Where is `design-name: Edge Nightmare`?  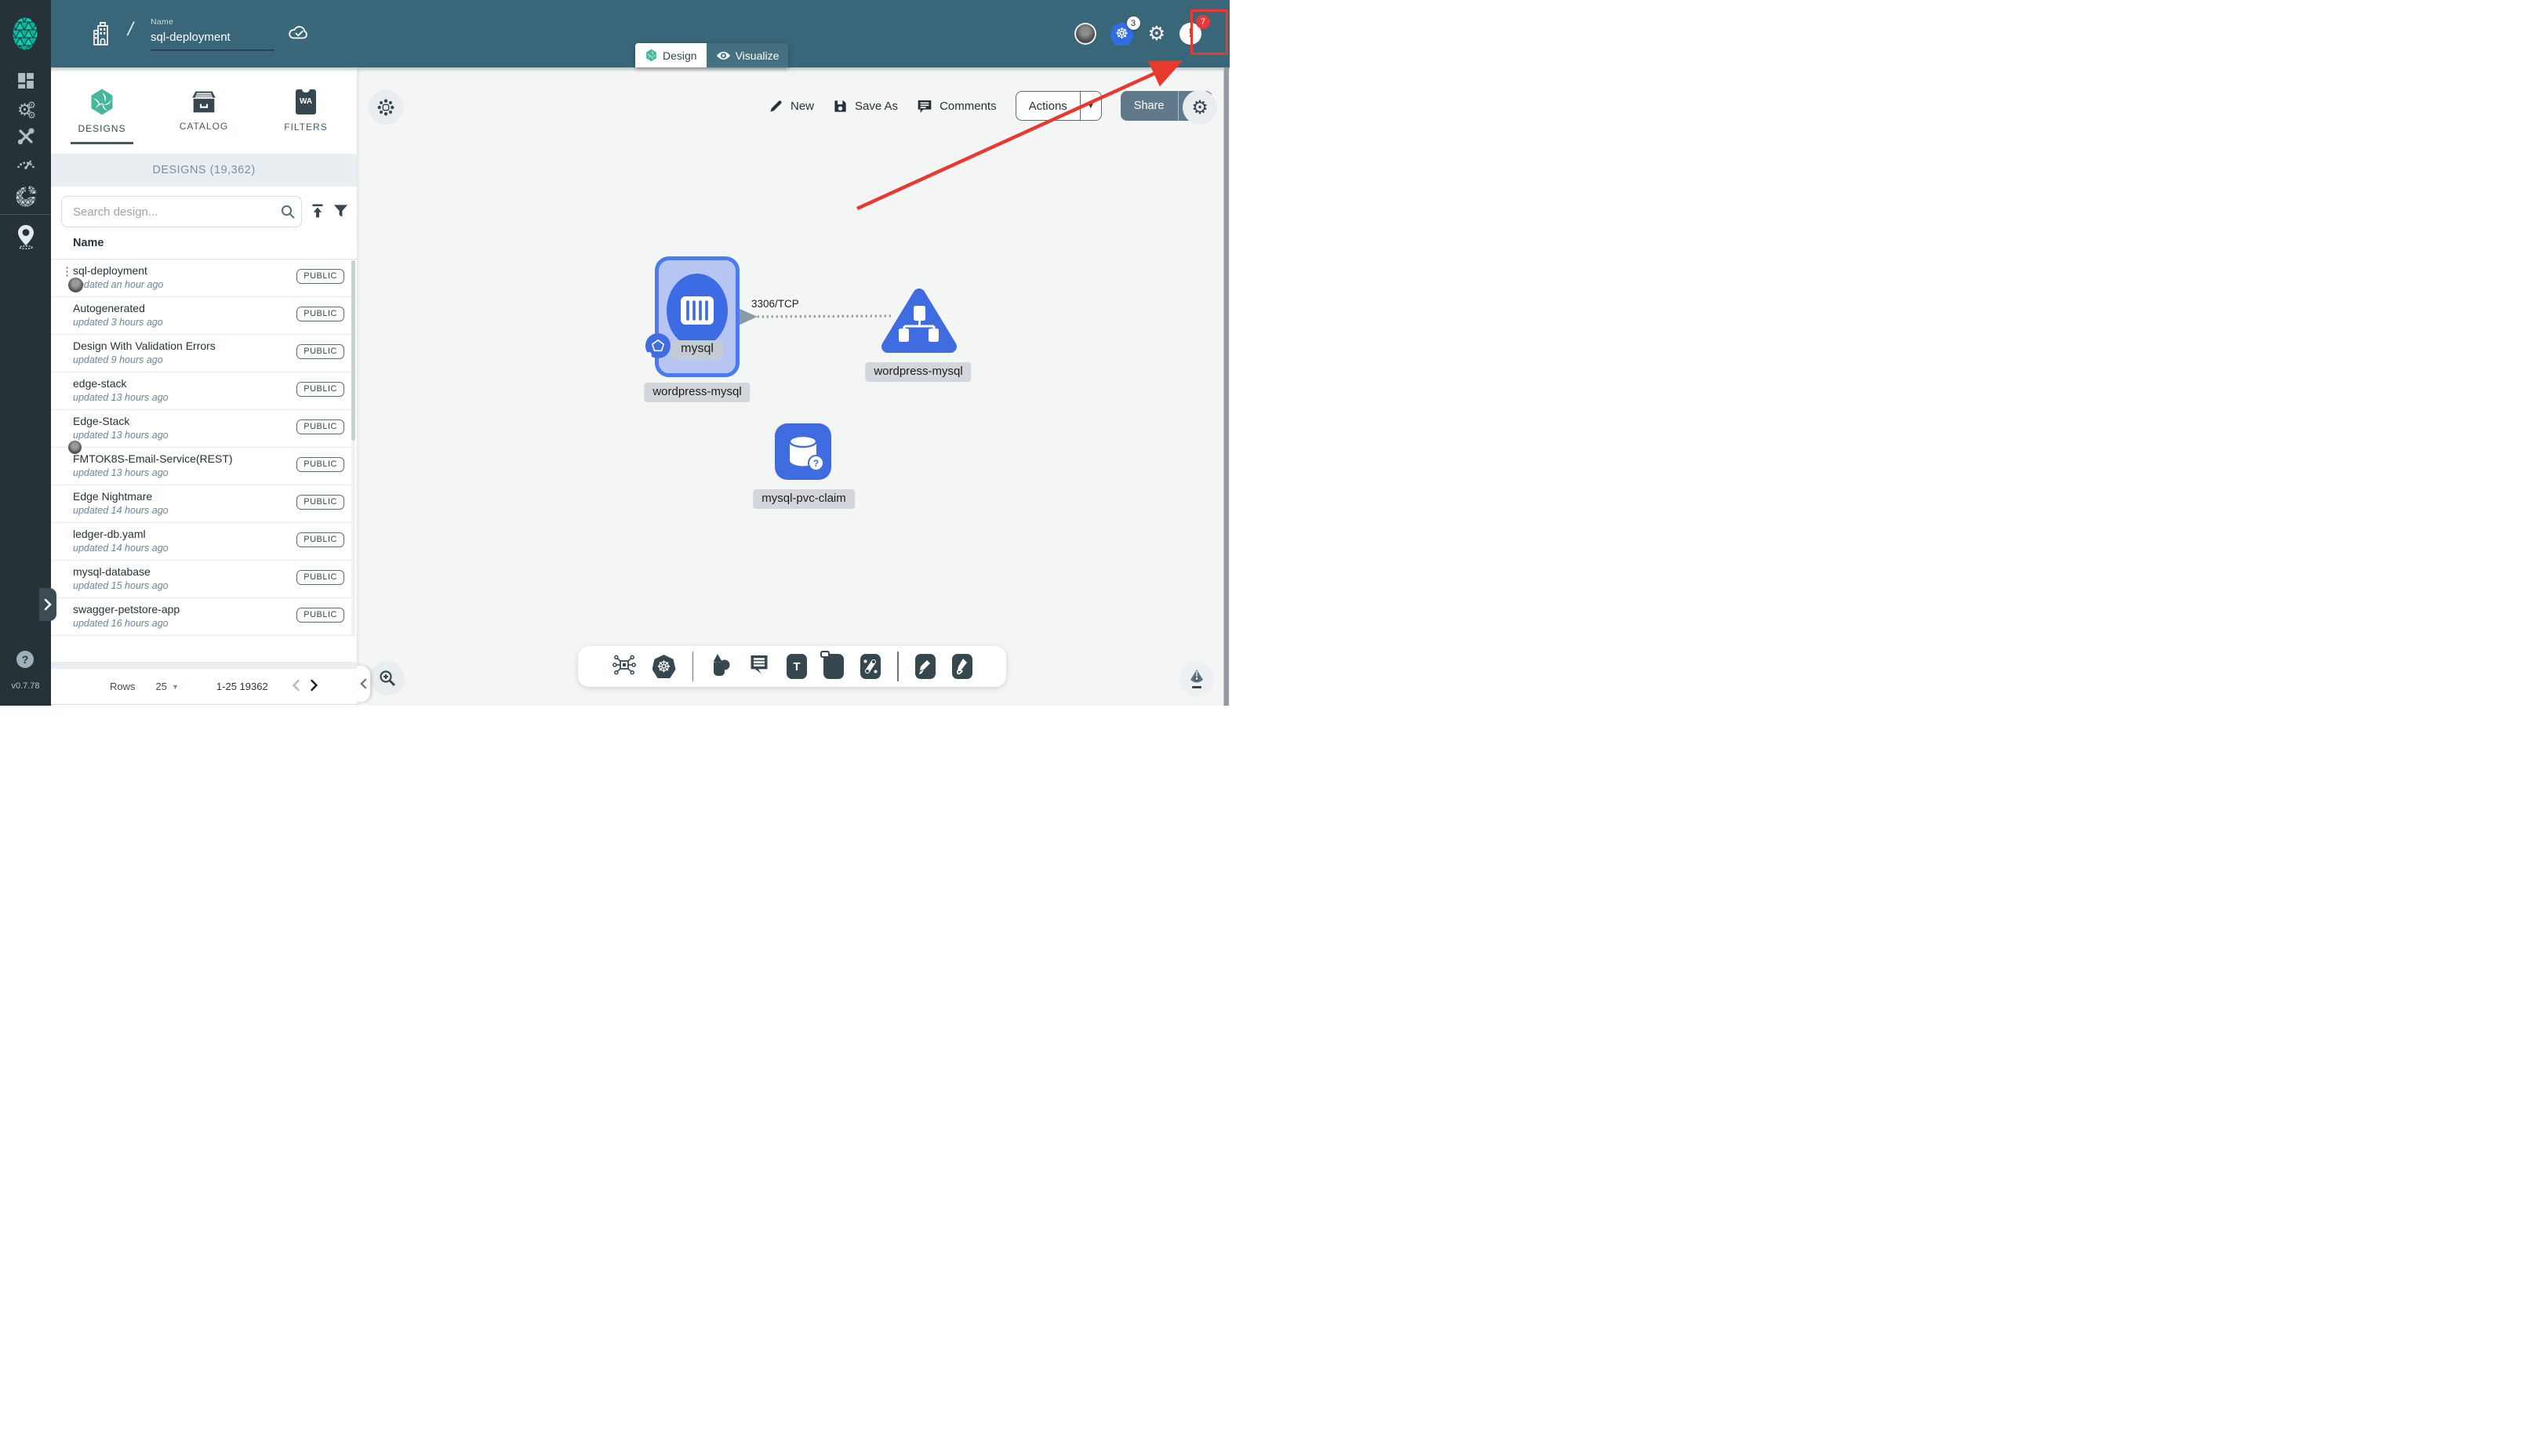
design-name: Edge Nightmare is located at coordinates (113, 496).